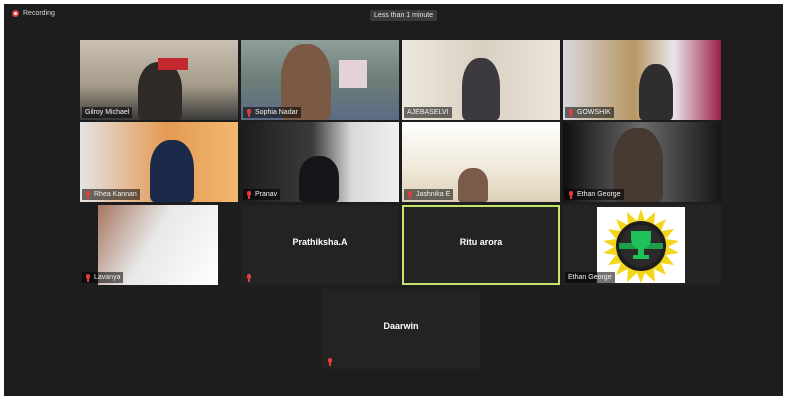  Describe the element at coordinates (107, 277) in the screenshot. I see `participant-name: Lavanya` at that location.